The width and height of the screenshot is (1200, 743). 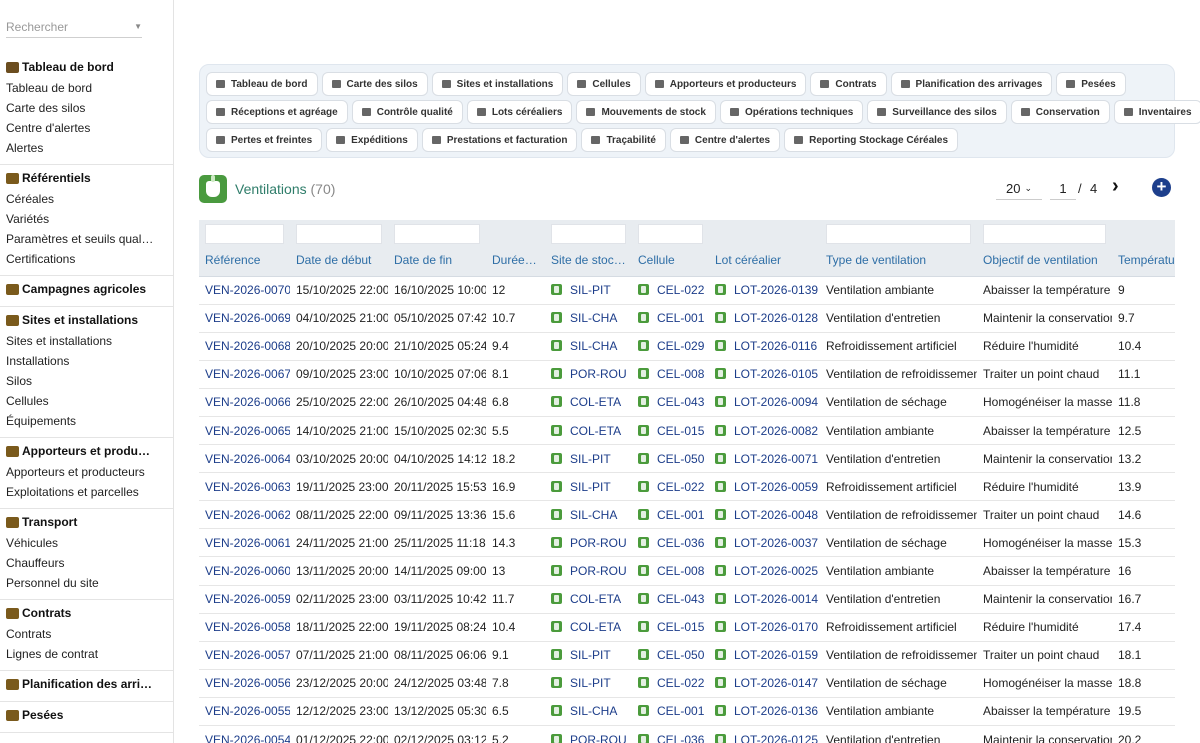 I want to click on sidebar-section-title: Contrats, so click(x=86, y=613).